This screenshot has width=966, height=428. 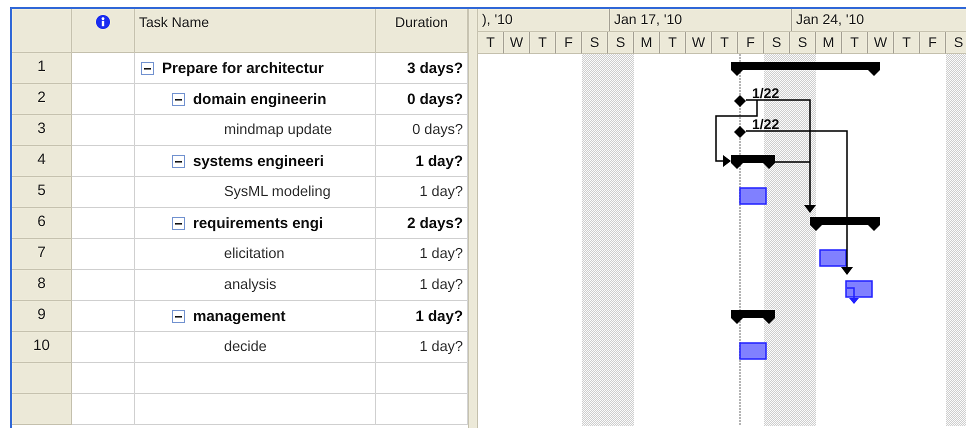 I want to click on column-header: Duration, so click(x=422, y=31).